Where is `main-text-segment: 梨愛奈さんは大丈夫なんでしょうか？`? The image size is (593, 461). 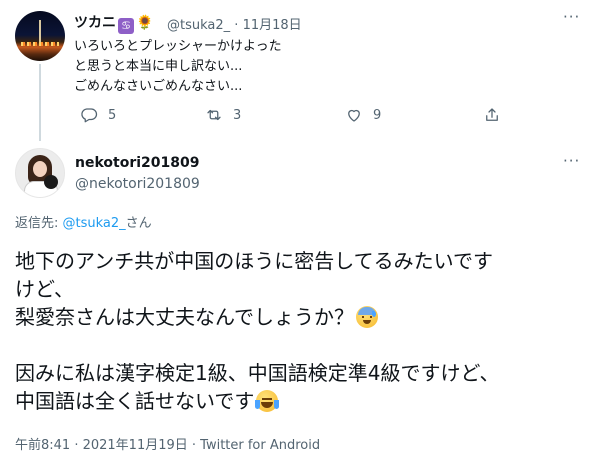
main-text-segment: 梨愛奈さんは大丈夫なんでしょうか？ is located at coordinates (184, 317).